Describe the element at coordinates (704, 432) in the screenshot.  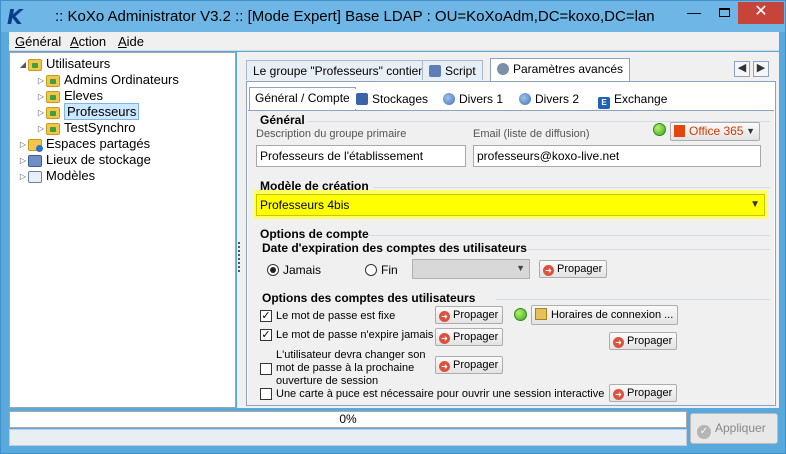
I see `check-icon: ✓` at that location.